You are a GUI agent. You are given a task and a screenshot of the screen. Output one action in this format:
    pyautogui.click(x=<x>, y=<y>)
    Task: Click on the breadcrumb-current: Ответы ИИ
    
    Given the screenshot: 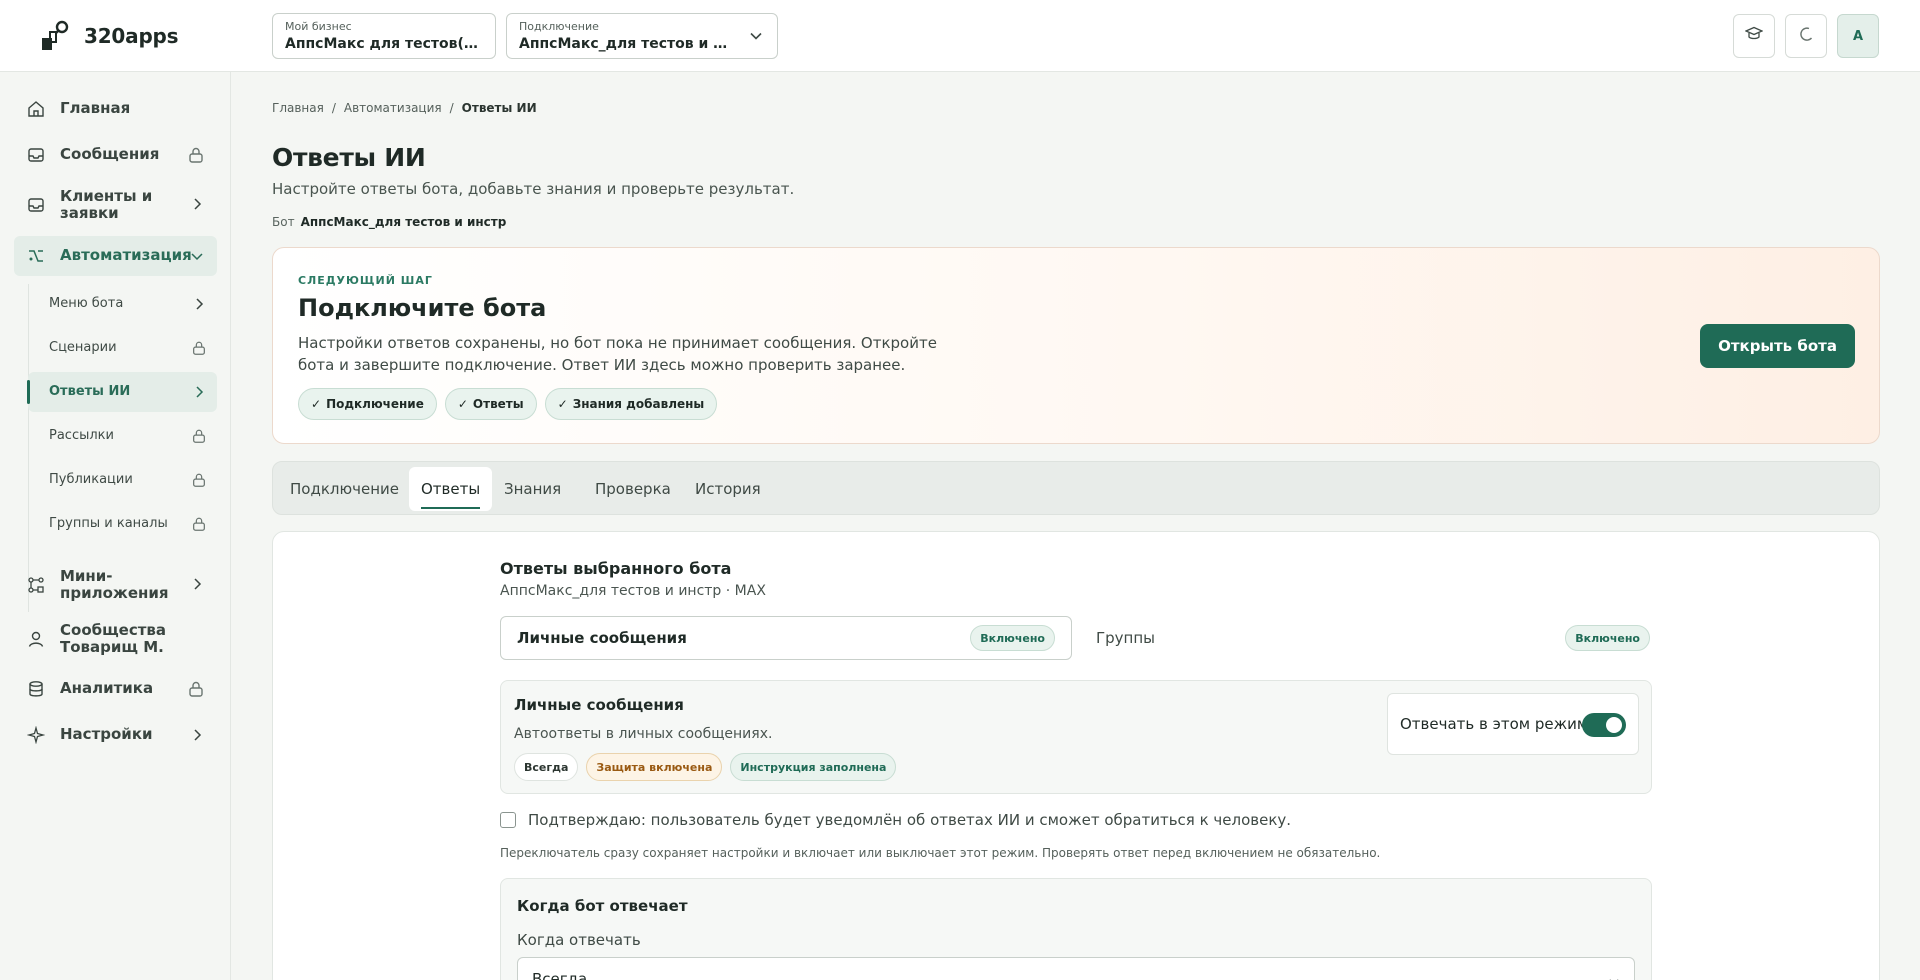 What is the action you would take?
    pyautogui.click(x=499, y=108)
    